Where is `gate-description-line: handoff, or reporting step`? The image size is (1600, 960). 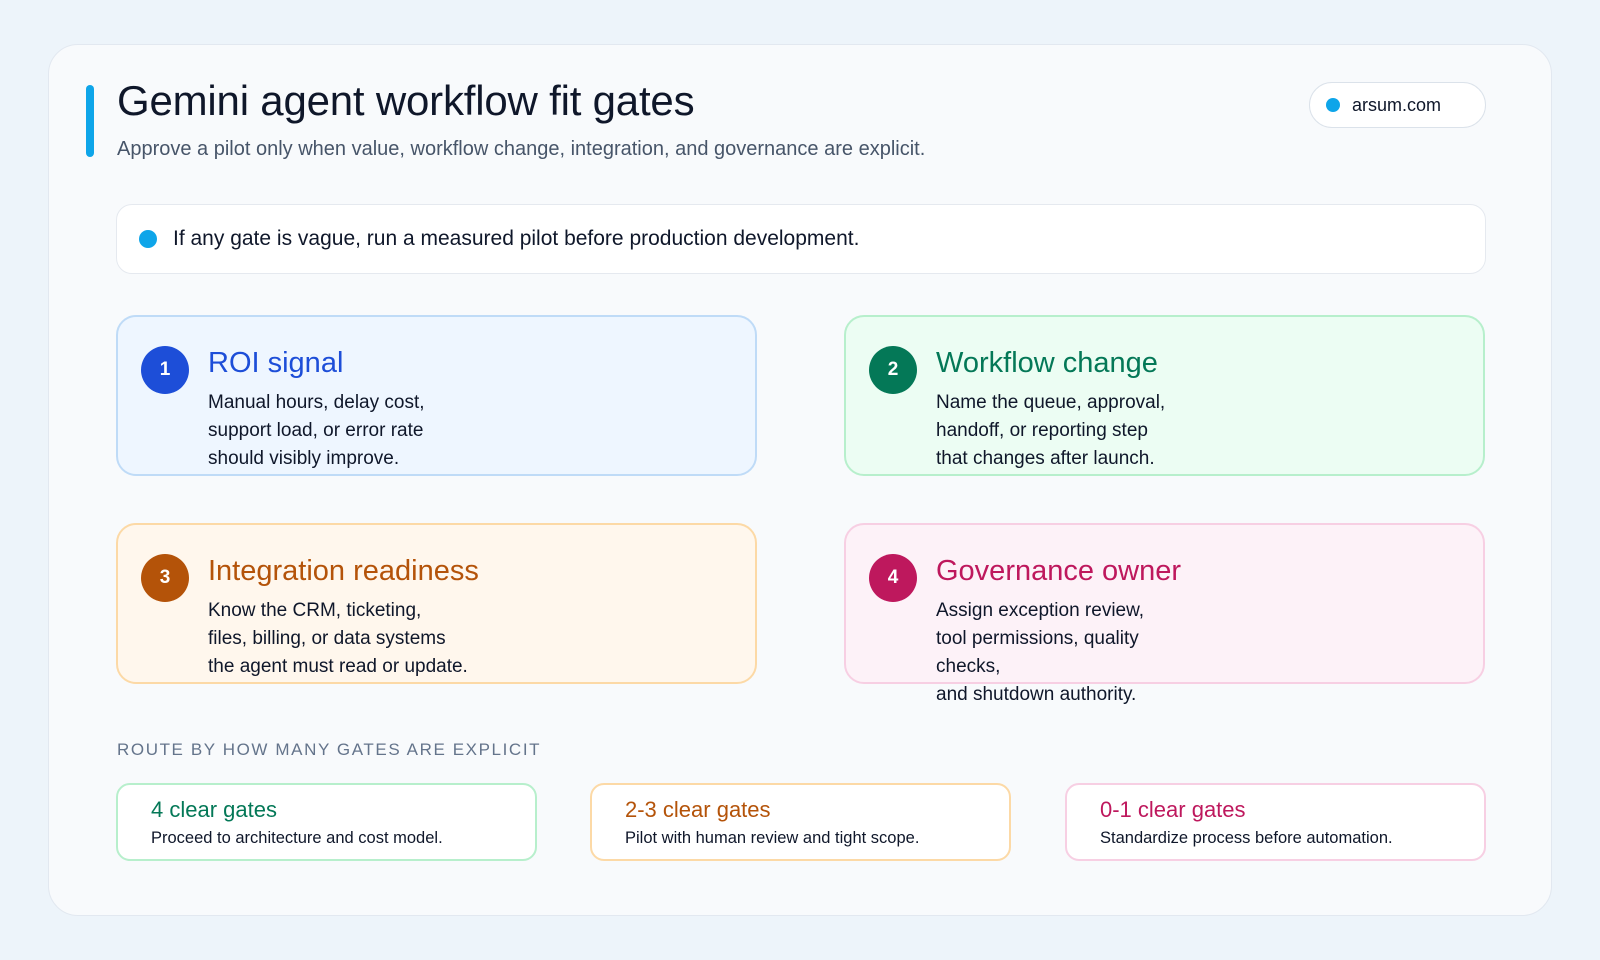
gate-description-line: handoff, or reporting step is located at coordinates (1042, 430).